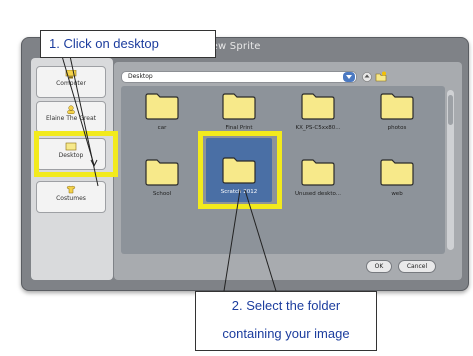 This screenshot has height=356, width=473. Describe the element at coordinates (286, 305) in the screenshot. I see `step2-line1: 2. Select the folder` at that location.